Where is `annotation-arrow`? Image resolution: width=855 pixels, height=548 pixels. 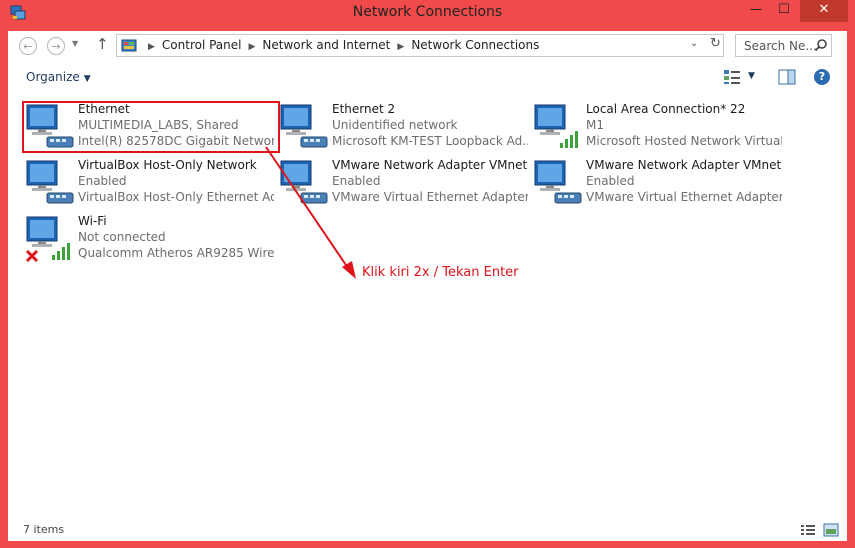
annotation-arrow is located at coordinates (310, 212).